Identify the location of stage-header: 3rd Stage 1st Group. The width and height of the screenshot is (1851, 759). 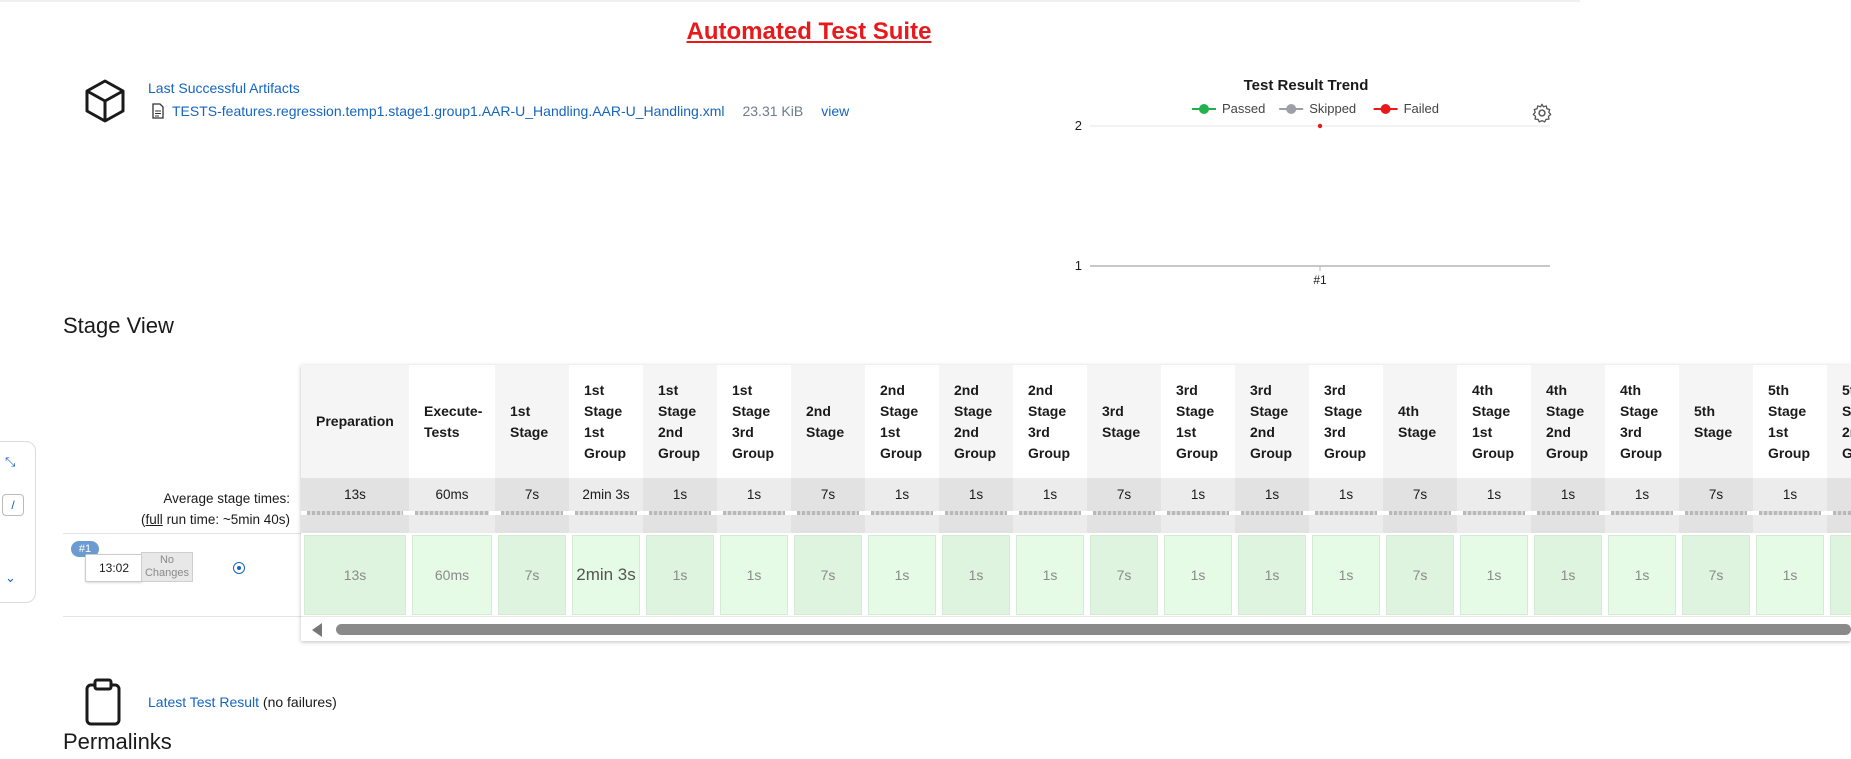
(1198, 421).